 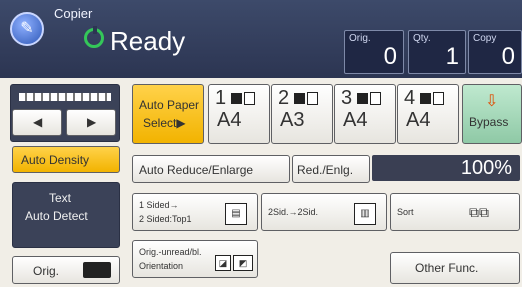 I want to click on auto-density-label: Auto Density, so click(x=55, y=160).